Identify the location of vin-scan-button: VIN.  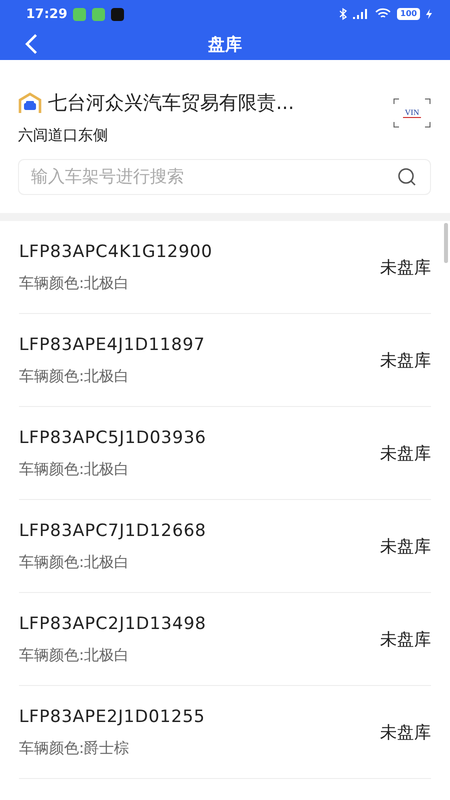
(412, 113).